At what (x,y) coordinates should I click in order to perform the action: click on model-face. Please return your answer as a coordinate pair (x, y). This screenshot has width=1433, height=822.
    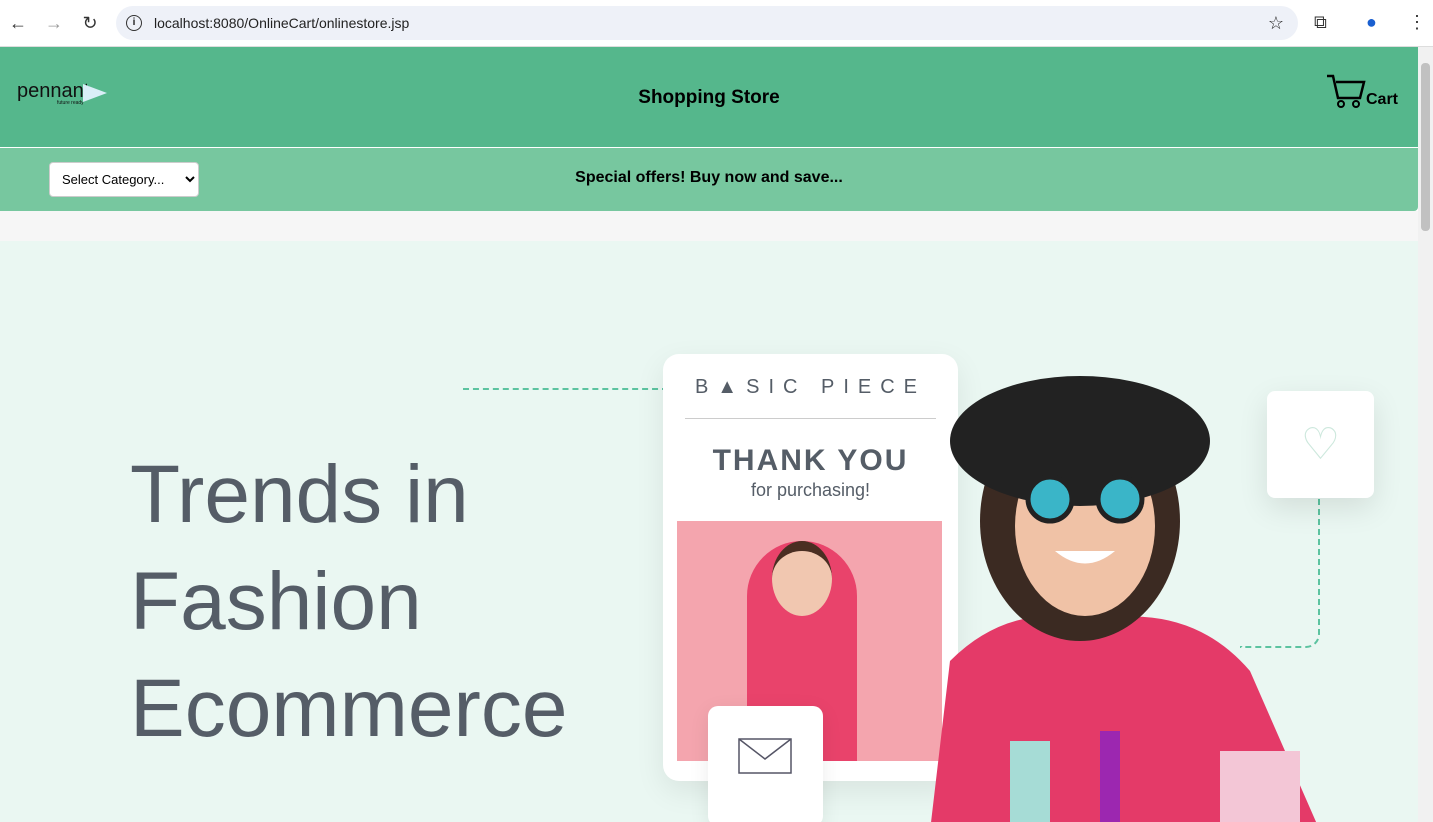
    Looking at the image, I should click on (802, 578).